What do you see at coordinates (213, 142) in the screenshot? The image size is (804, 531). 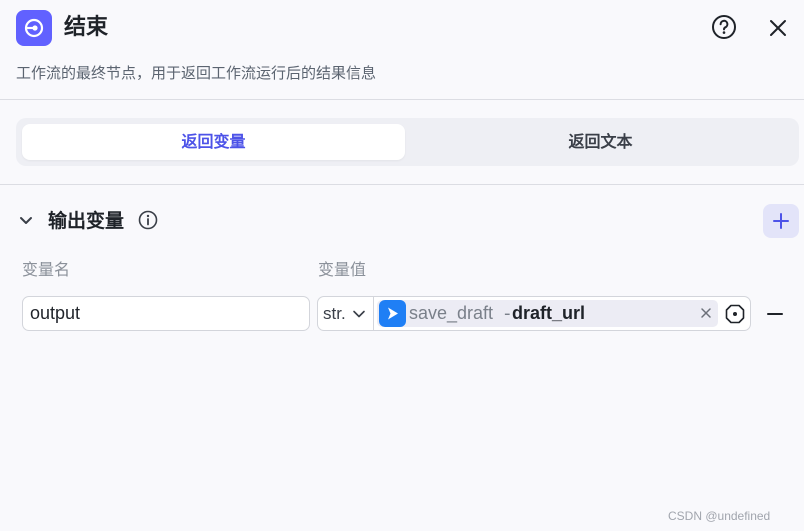 I see `tab-return-variables: 返回变量` at bounding box center [213, 142].